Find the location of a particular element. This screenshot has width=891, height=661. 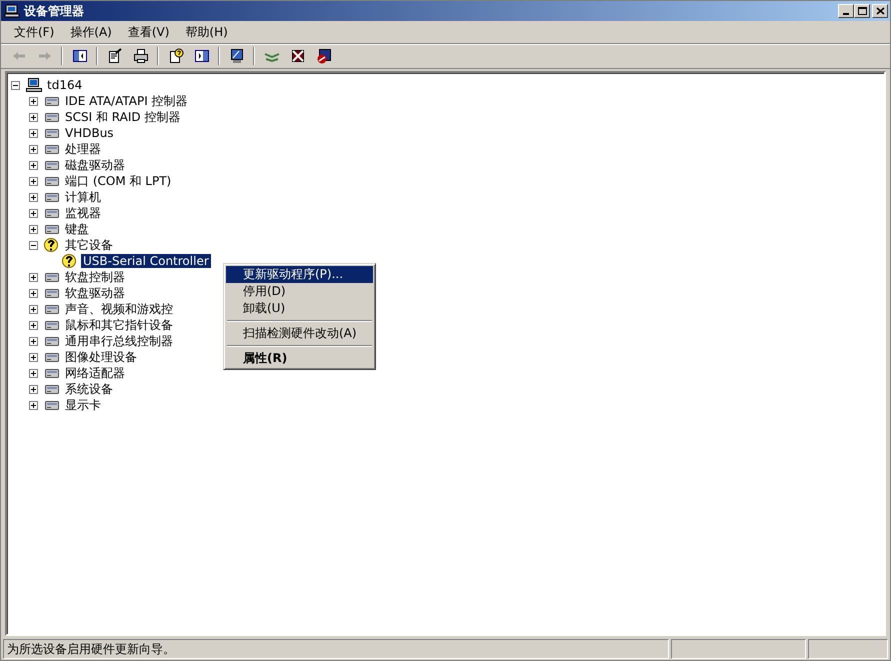

minimize-button is located at coordinates (846, 11).